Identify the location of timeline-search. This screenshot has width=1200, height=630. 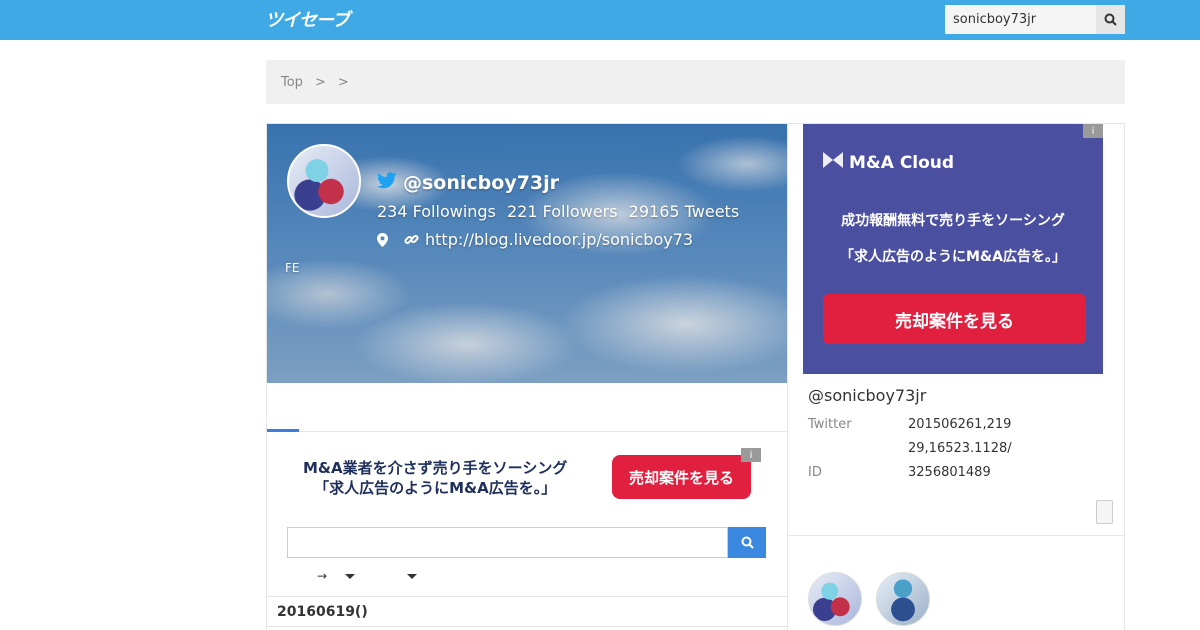
(526, 542).